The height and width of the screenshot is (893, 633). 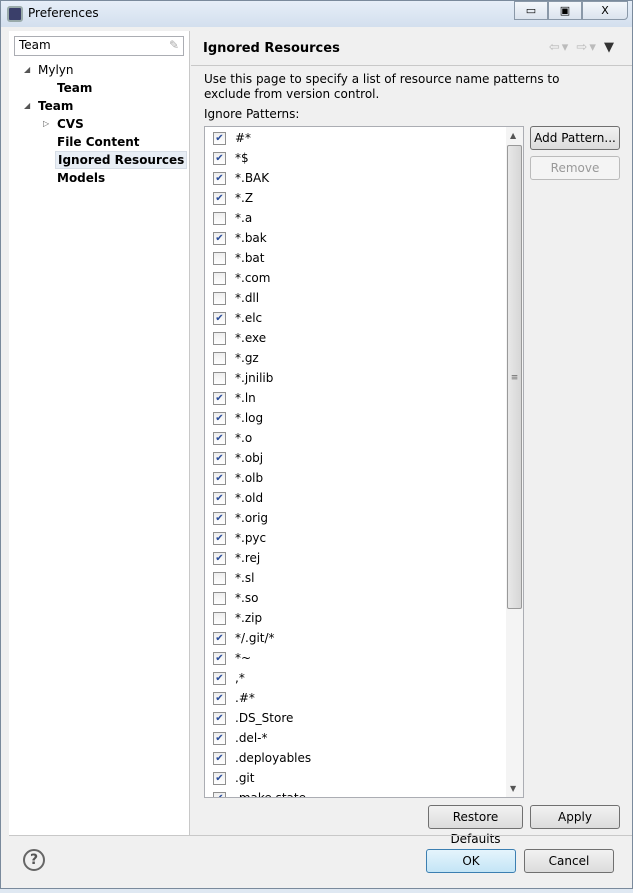 I want to click on cancel-button: Cancel, so click(x=569, y=861).